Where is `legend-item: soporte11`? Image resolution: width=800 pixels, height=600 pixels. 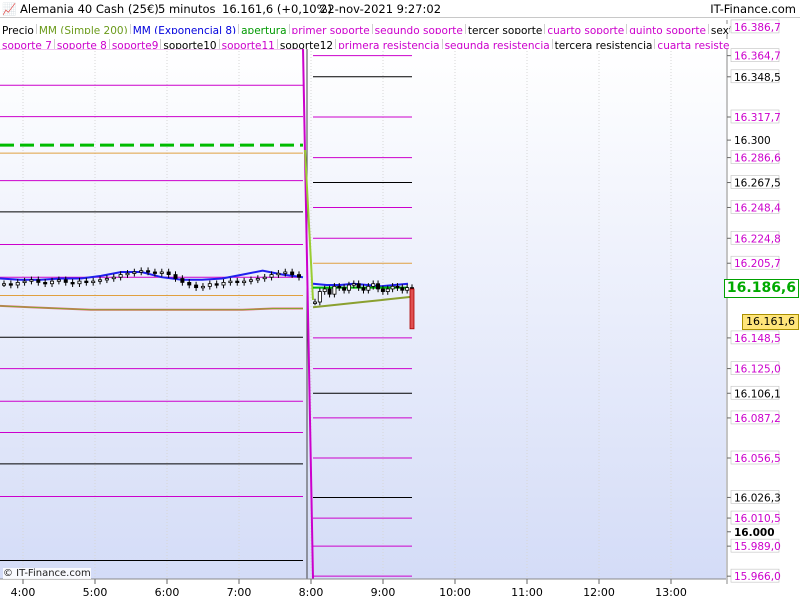
legend-item: soporte11 is located at coordinates (248, 44).